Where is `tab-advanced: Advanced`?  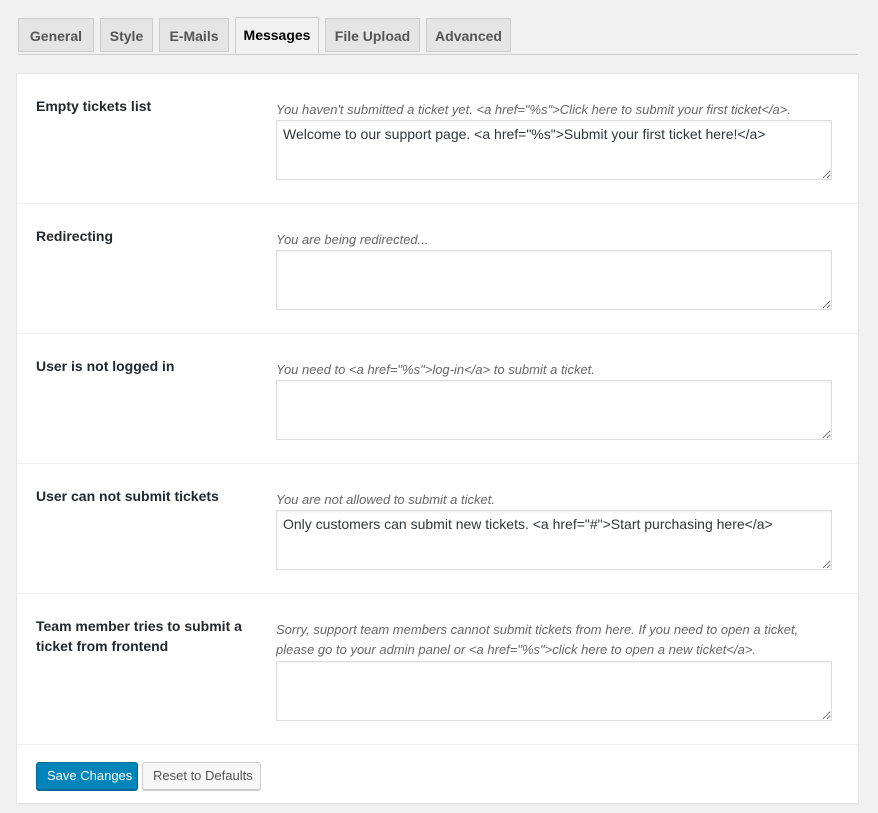 tab-advanced: Advanced is located at coordinates (468, 35).